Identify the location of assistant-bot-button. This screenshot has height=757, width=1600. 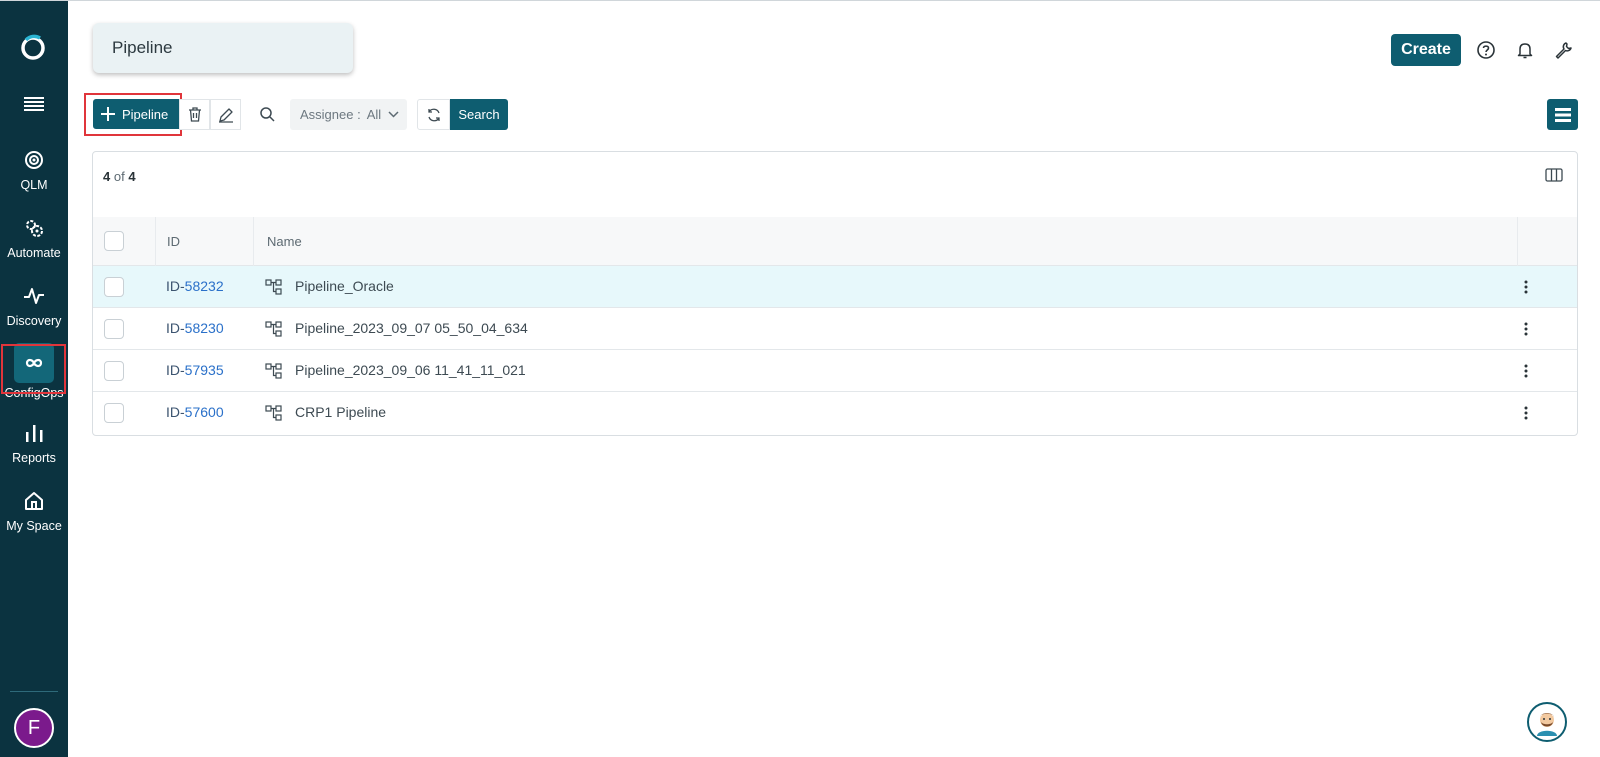
(1547, 722).